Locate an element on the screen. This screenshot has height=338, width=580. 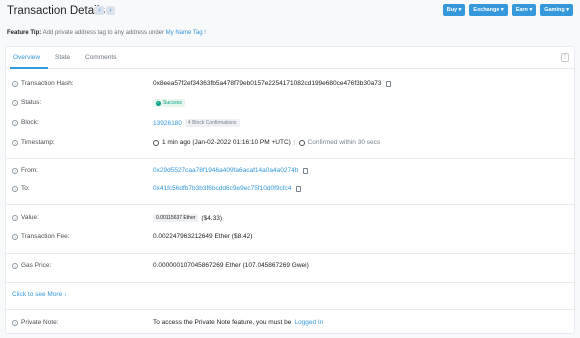
top-menu: Buy ▾ Exchange ▾ Earn ▾ Gaming ▾ is located at coordinates (507, 10).